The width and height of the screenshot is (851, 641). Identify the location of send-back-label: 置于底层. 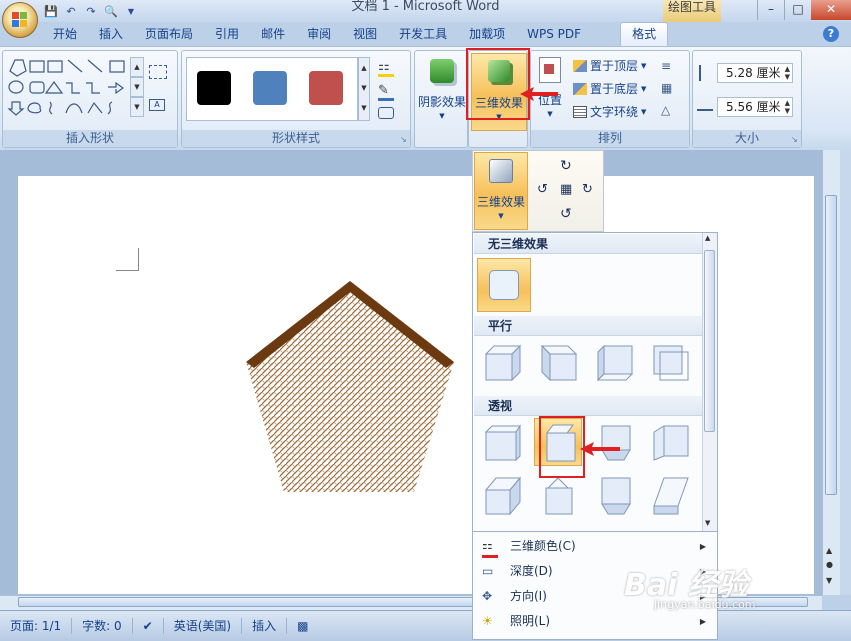
(614, 89).